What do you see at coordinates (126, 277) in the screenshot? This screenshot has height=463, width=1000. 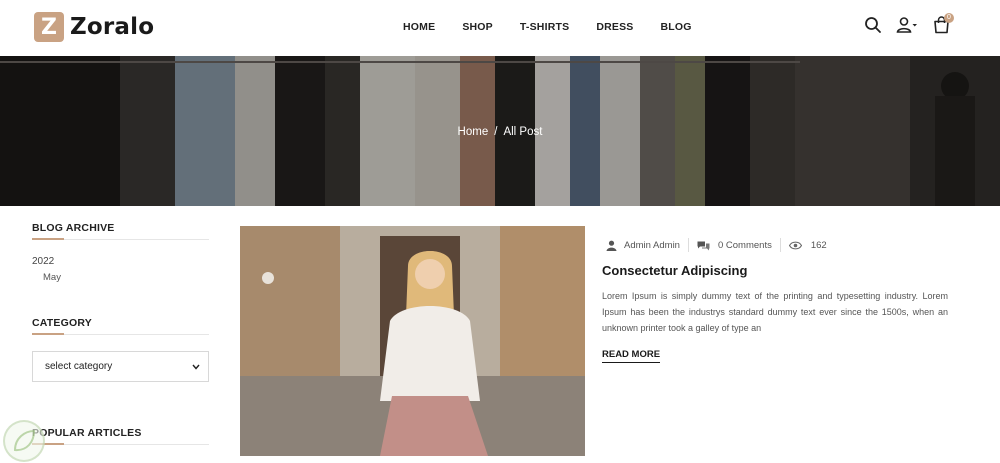 I see `archive-month-link: May` at bounding box center [126, 277].